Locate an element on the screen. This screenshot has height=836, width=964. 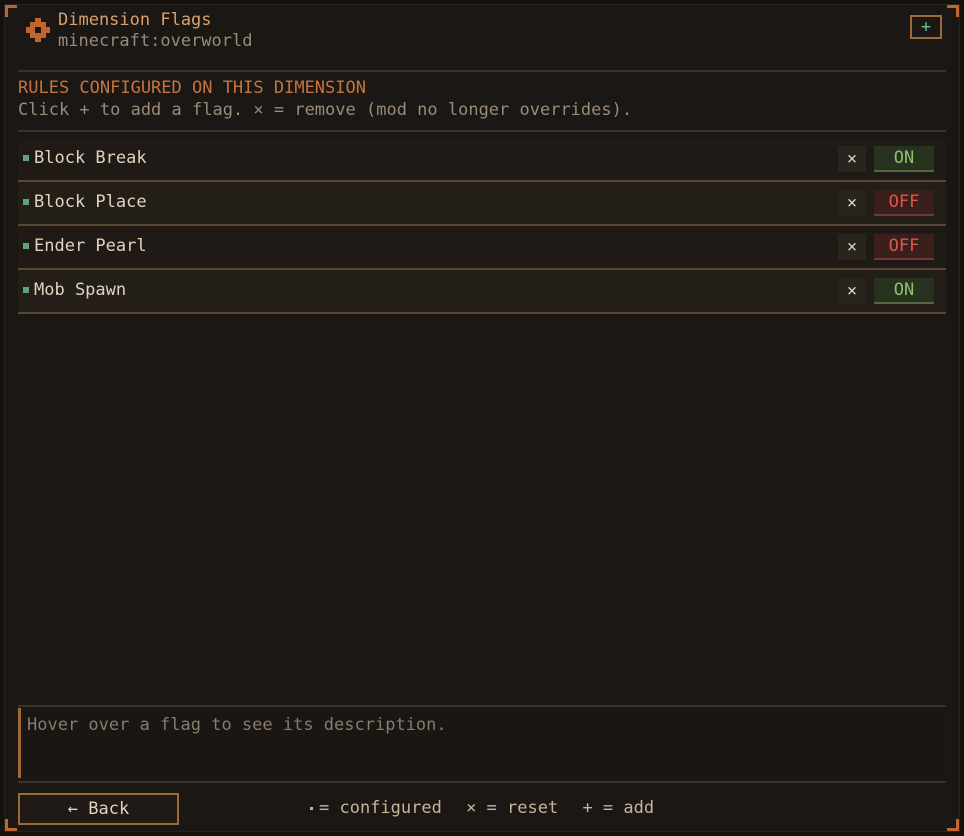
configured-dot-icon is located at coordinates (311, 808).